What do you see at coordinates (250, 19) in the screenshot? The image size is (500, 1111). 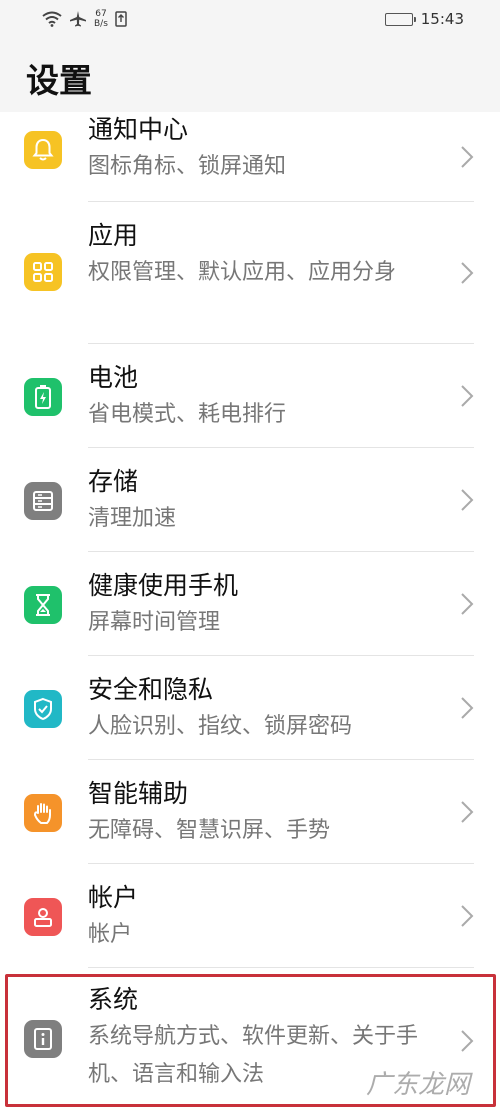 I see `status-bar: 67 B/s 15:43` at bounding box center [250, 19].